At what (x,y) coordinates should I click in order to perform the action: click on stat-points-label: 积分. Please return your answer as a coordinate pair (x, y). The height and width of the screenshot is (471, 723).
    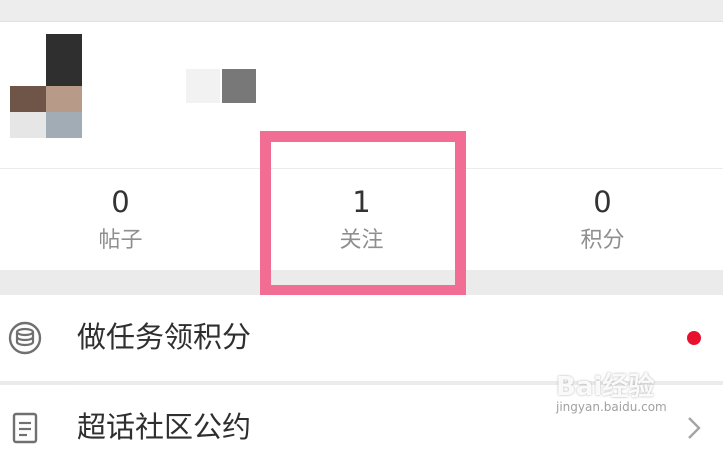
    Looking at the image, I should click on (602, 240).